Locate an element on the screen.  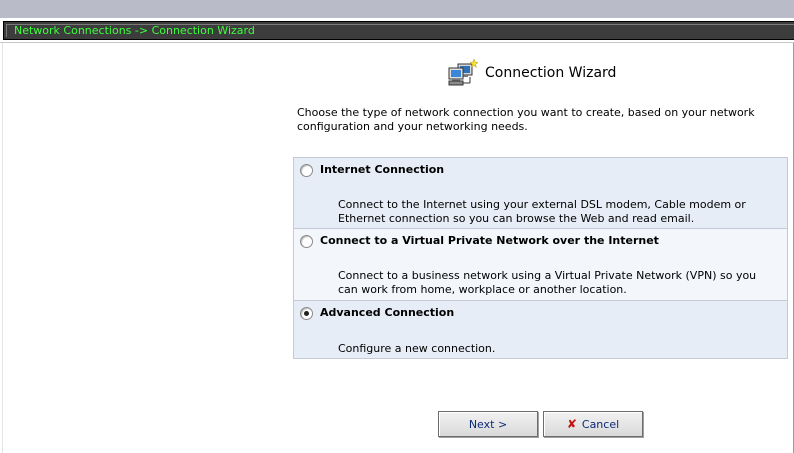
radio-internet-connection is located at coordinates (306, 170).